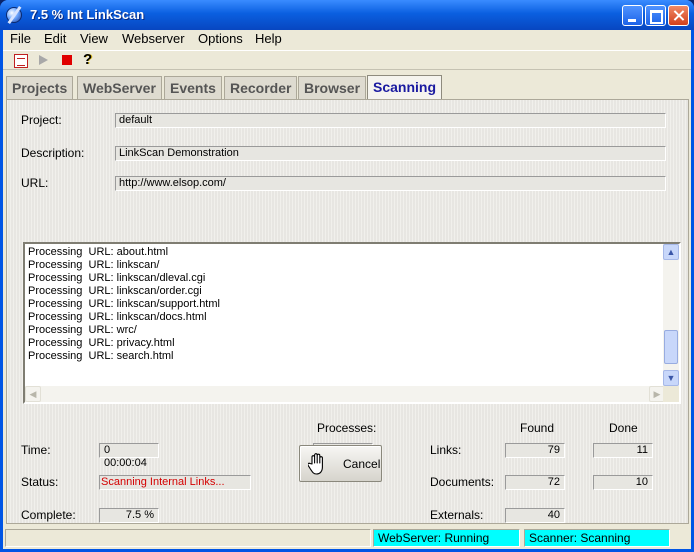 Image resolution: width=694 pixels, height=552 pixels. I want to click on log-line: Processing URL: linkscan/support.html, so click(124, 304).